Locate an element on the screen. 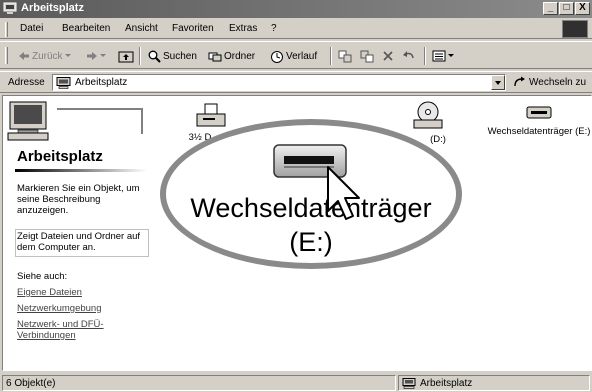 This screenshot has height=392, width=592. status-bar: 6 Objekt(e) Arbeitsplatz is located at coordinates (296, 382).